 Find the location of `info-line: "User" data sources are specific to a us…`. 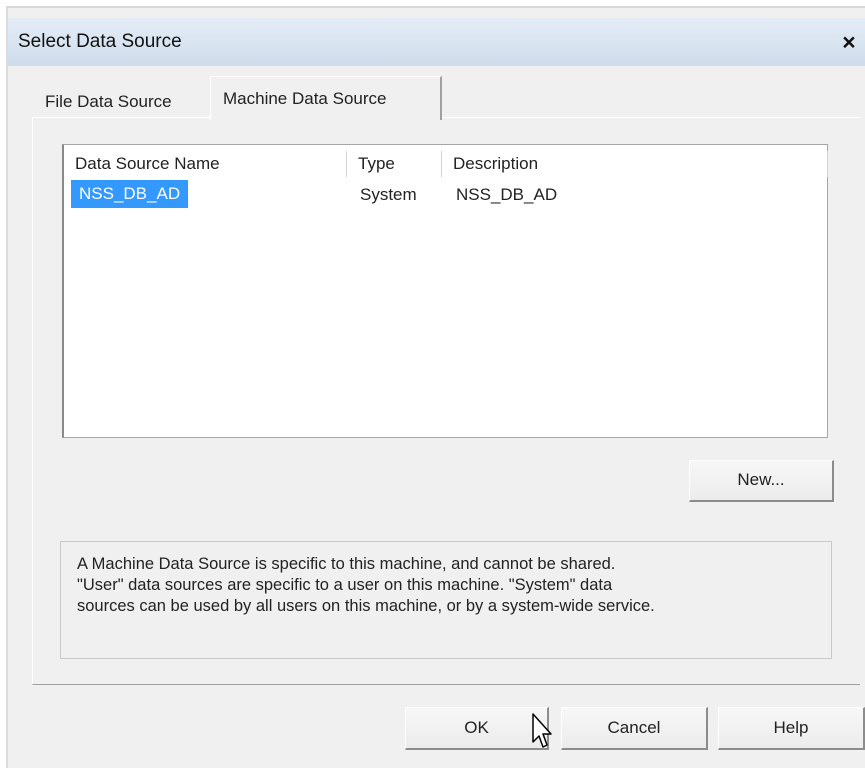

info-line: "User" data sources are specific to a us… is located at coordinates (345, 585).